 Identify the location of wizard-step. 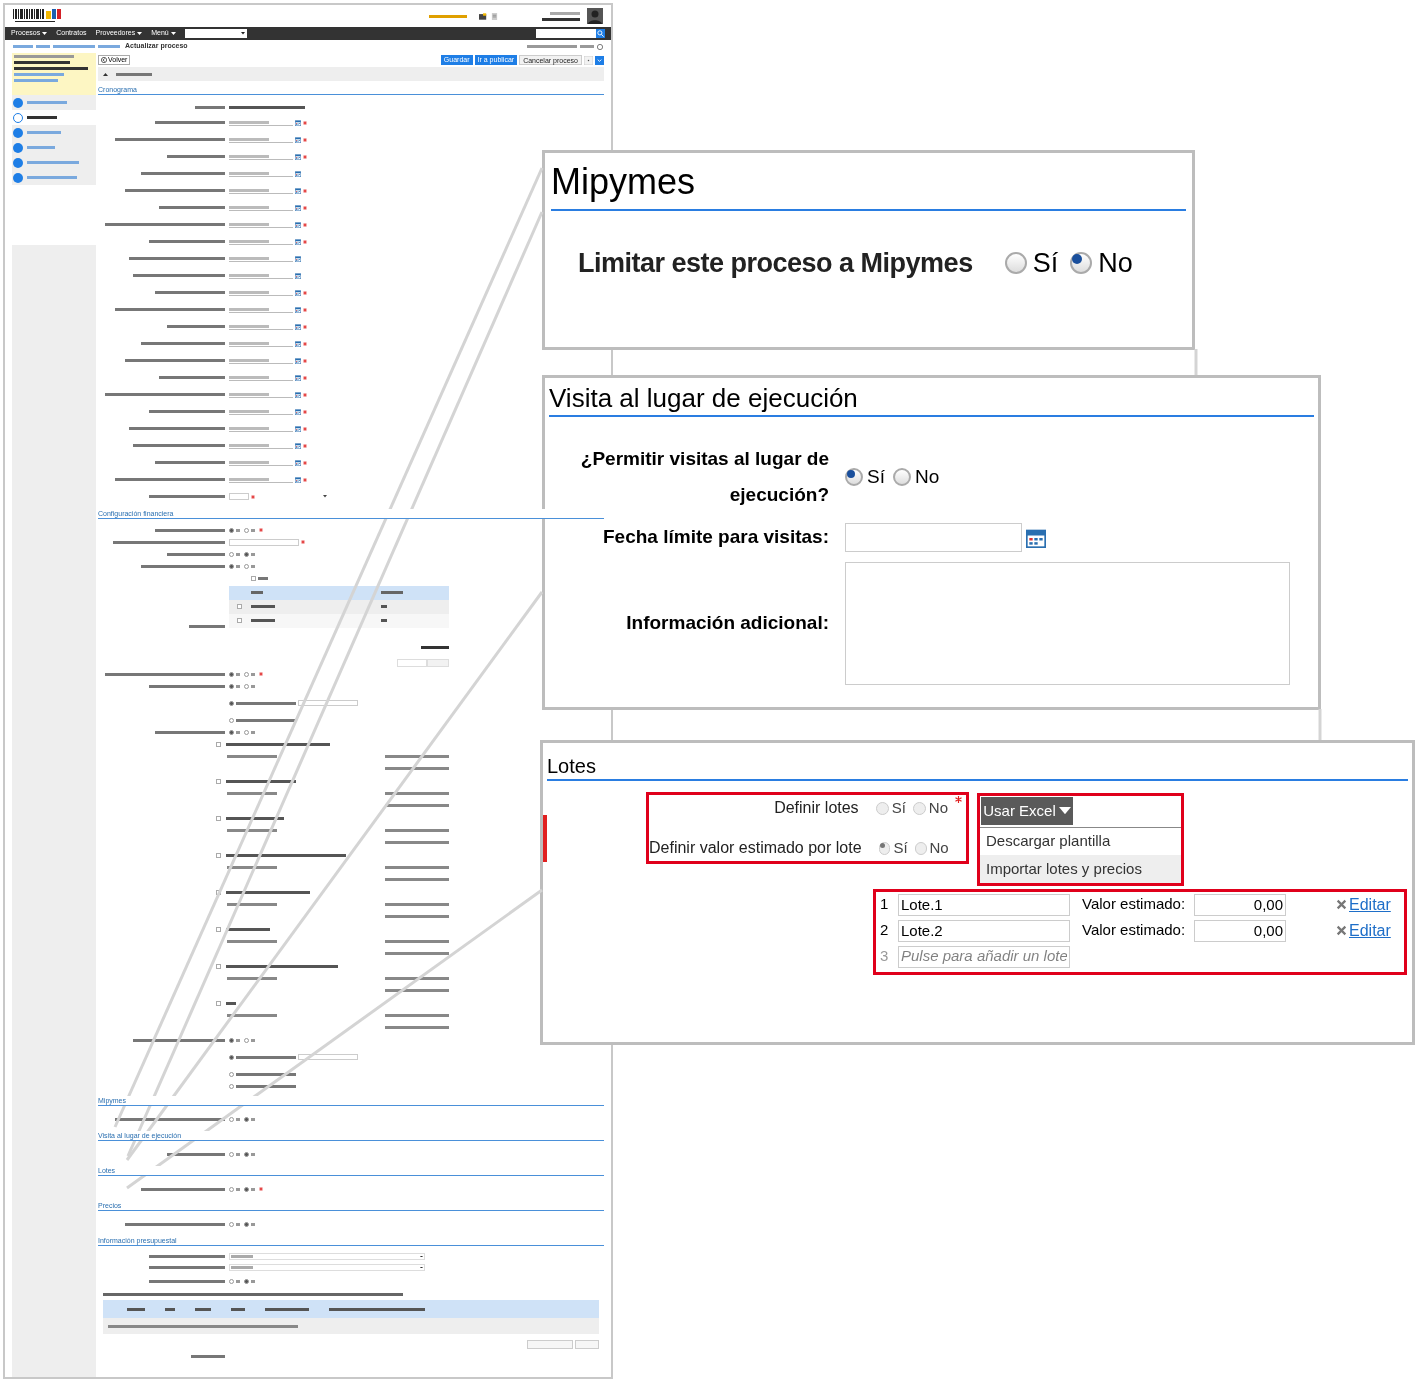
(54, 117).